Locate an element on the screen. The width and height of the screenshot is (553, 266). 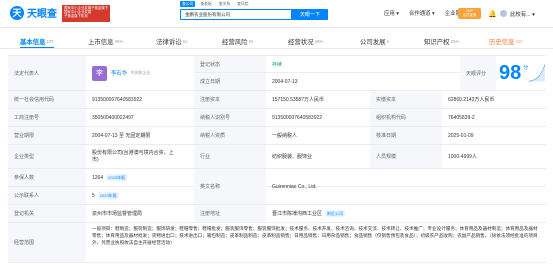
tab-count: 99 is located at coordinates (251, 41).